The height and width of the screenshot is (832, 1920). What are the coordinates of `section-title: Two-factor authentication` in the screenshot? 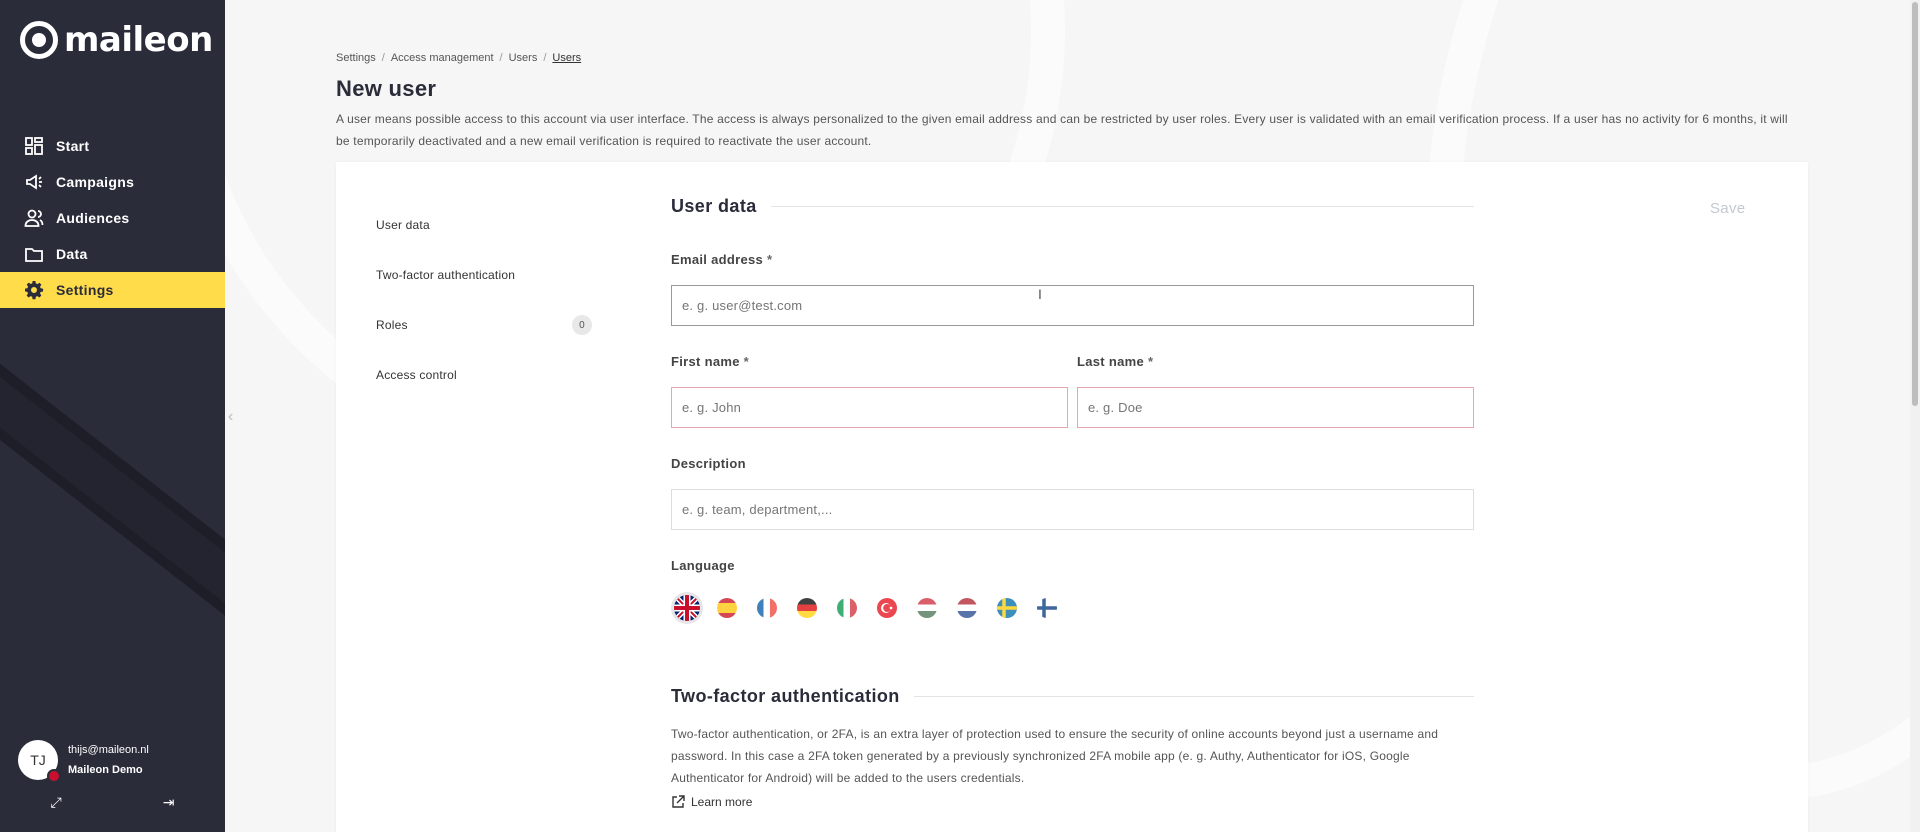 It's located at (785, 696).